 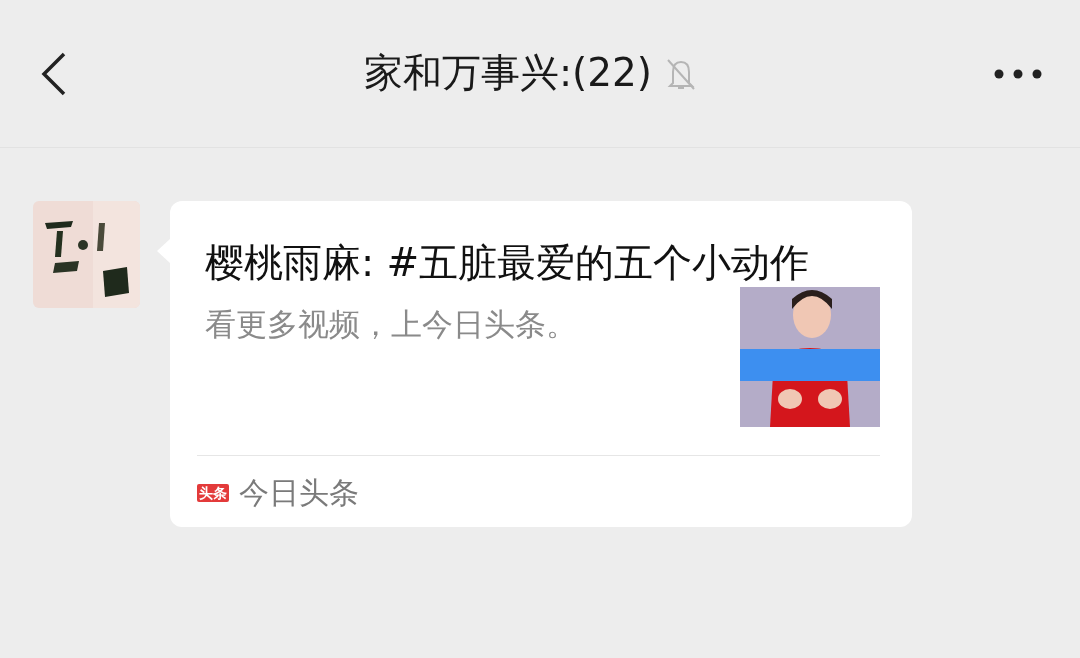 What do you see at coordinates (391, 324) in the screenshot?
I see `card-description: 看更多视频，上今日头条。` at bounding box center [391, 324].